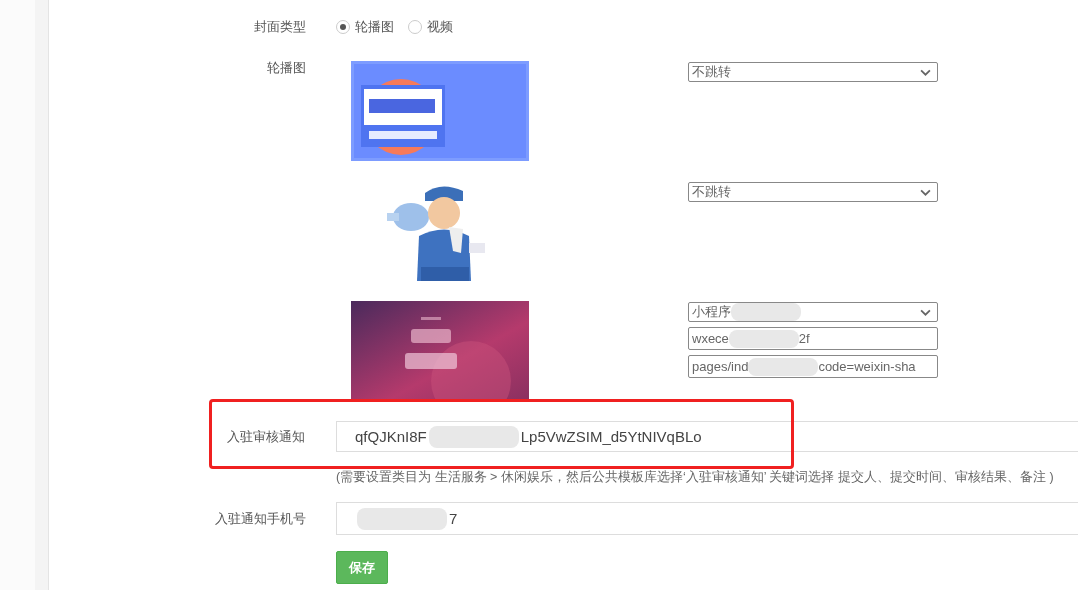  What do you see at coordinates (813, 312) in the screenshot?
I see `jump-select: 小程序` at bounding box center [813, 312].